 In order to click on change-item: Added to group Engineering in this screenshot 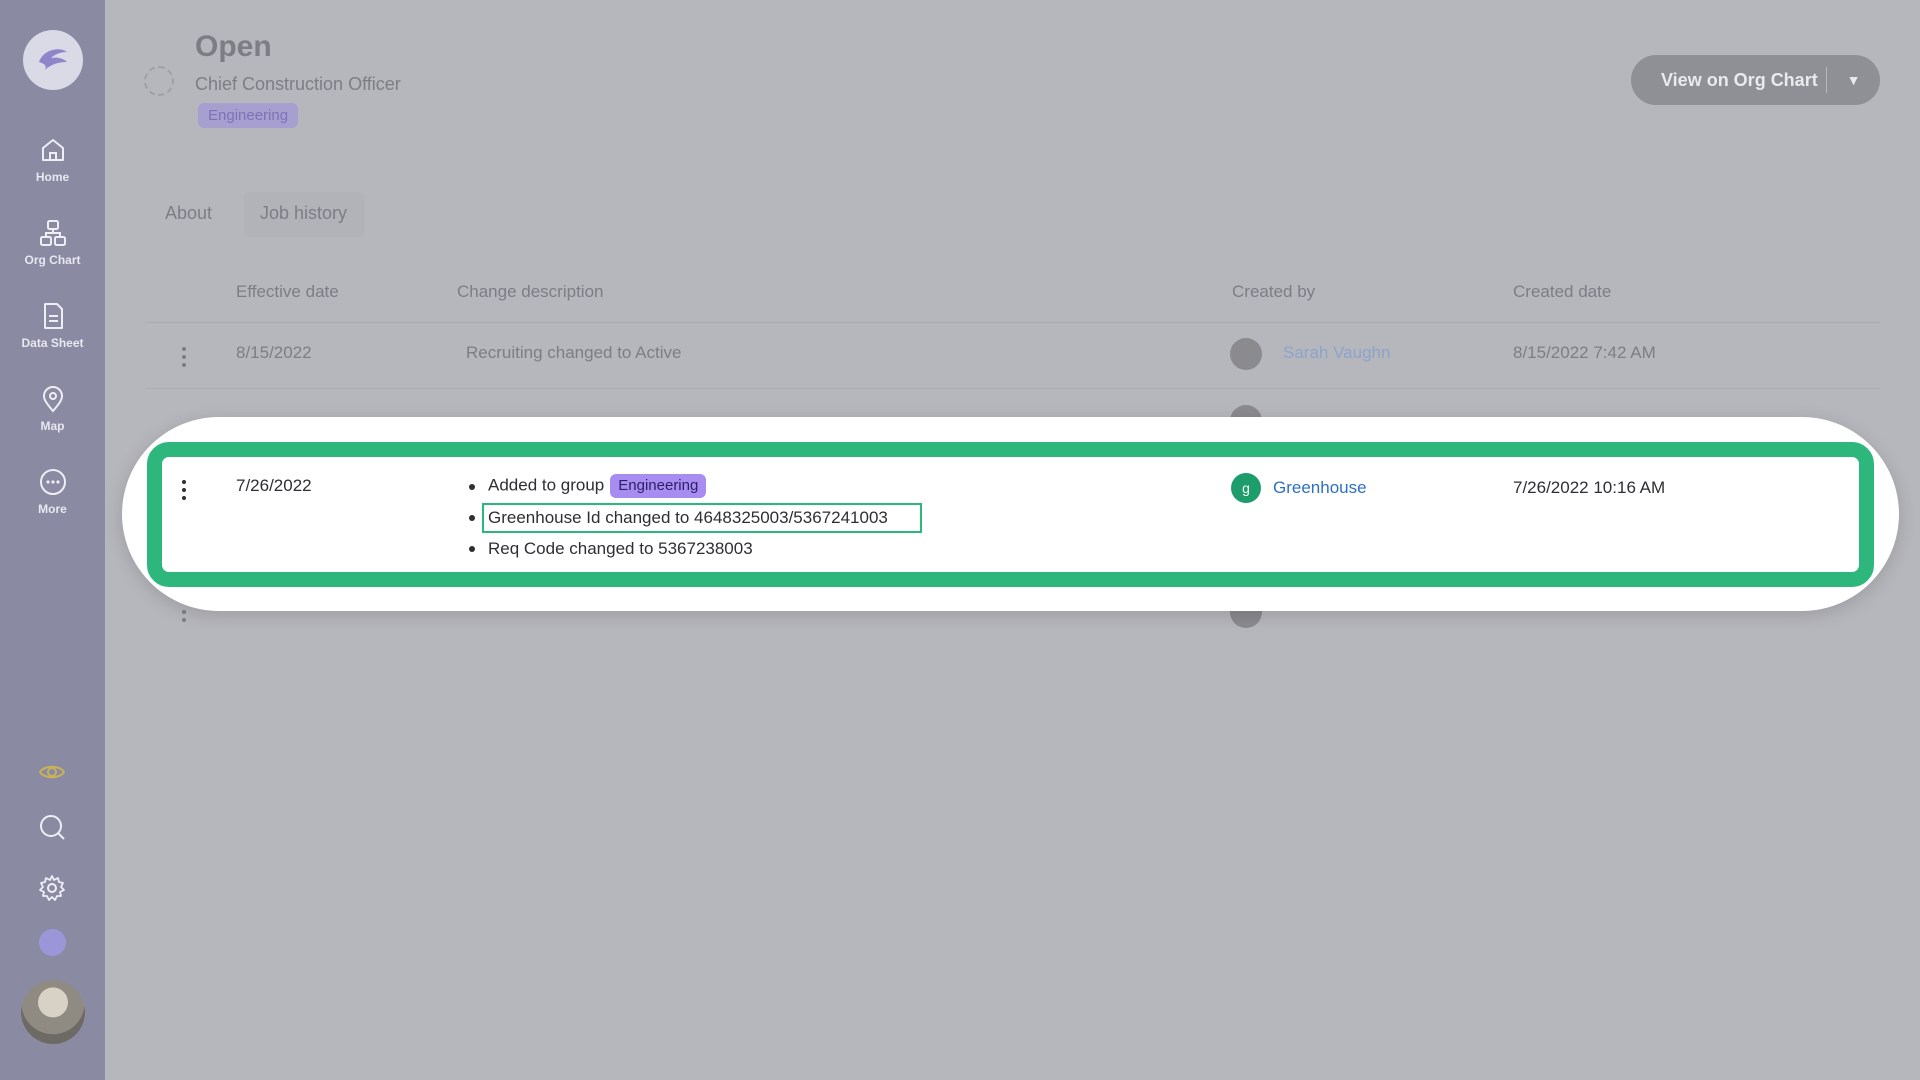, I will do `click(597, 486)`.